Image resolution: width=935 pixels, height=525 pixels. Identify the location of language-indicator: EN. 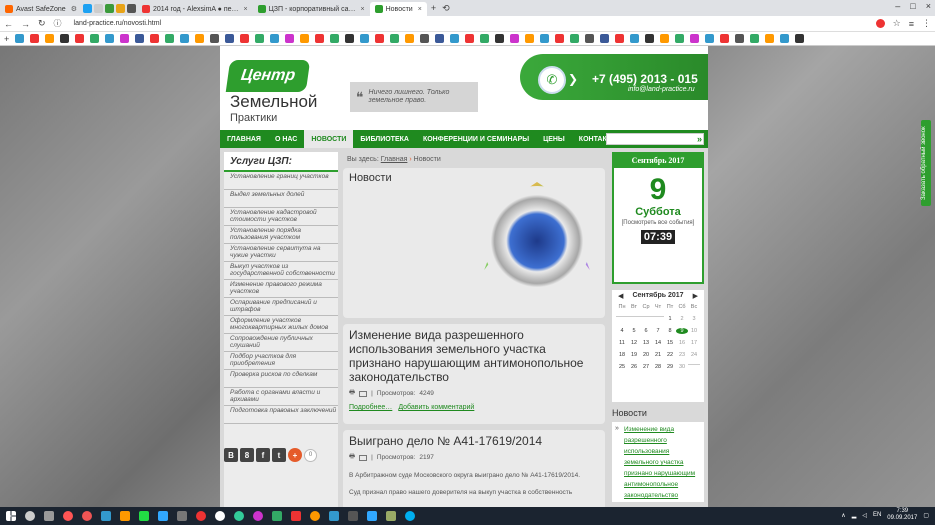
(877, 515).